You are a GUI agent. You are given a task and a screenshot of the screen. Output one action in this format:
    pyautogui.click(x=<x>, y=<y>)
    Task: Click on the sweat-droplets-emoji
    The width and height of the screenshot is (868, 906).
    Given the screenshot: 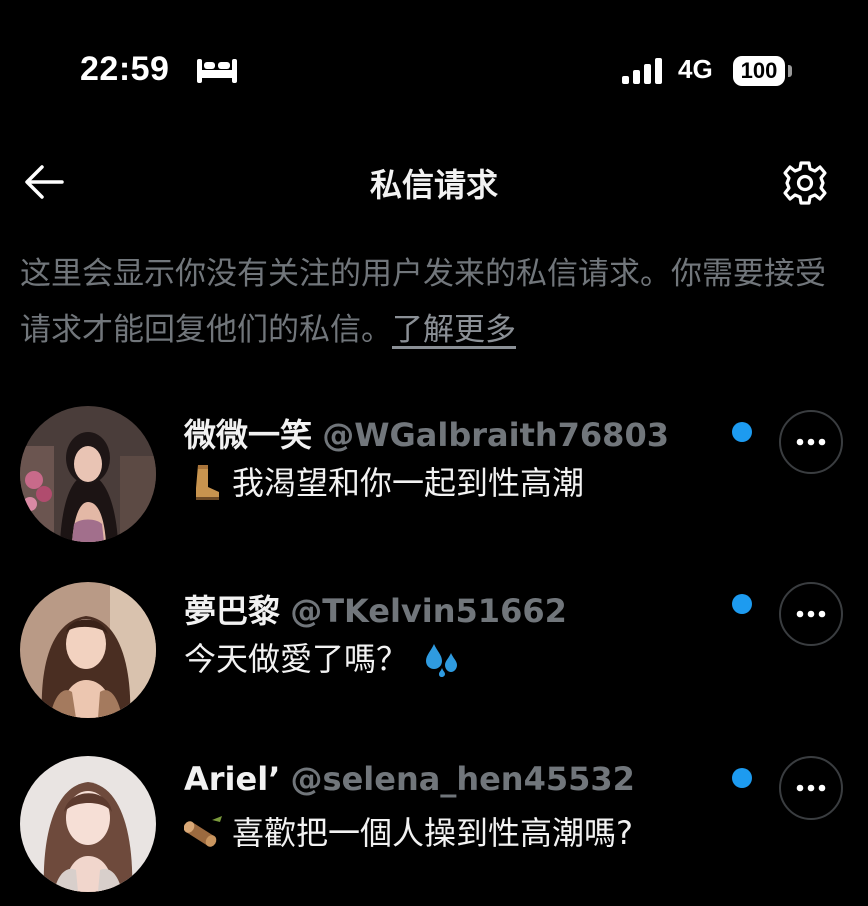 What is the action you would take?
    pyautogui.click(x=442, y=660)
    